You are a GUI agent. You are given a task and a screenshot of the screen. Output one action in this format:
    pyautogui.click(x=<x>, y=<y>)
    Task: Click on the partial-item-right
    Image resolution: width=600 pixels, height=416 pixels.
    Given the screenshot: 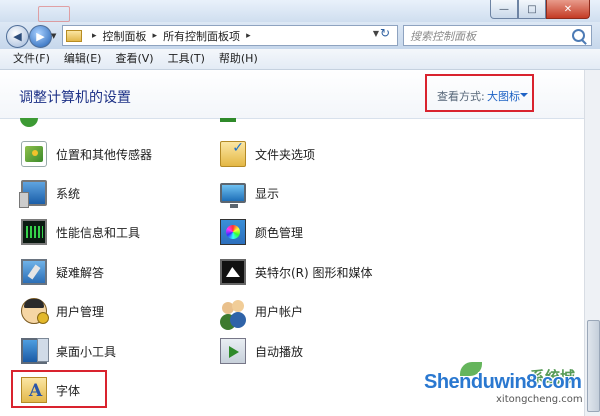 What is the action you would take?
    pyautogui.click(x=228, y=122)
    